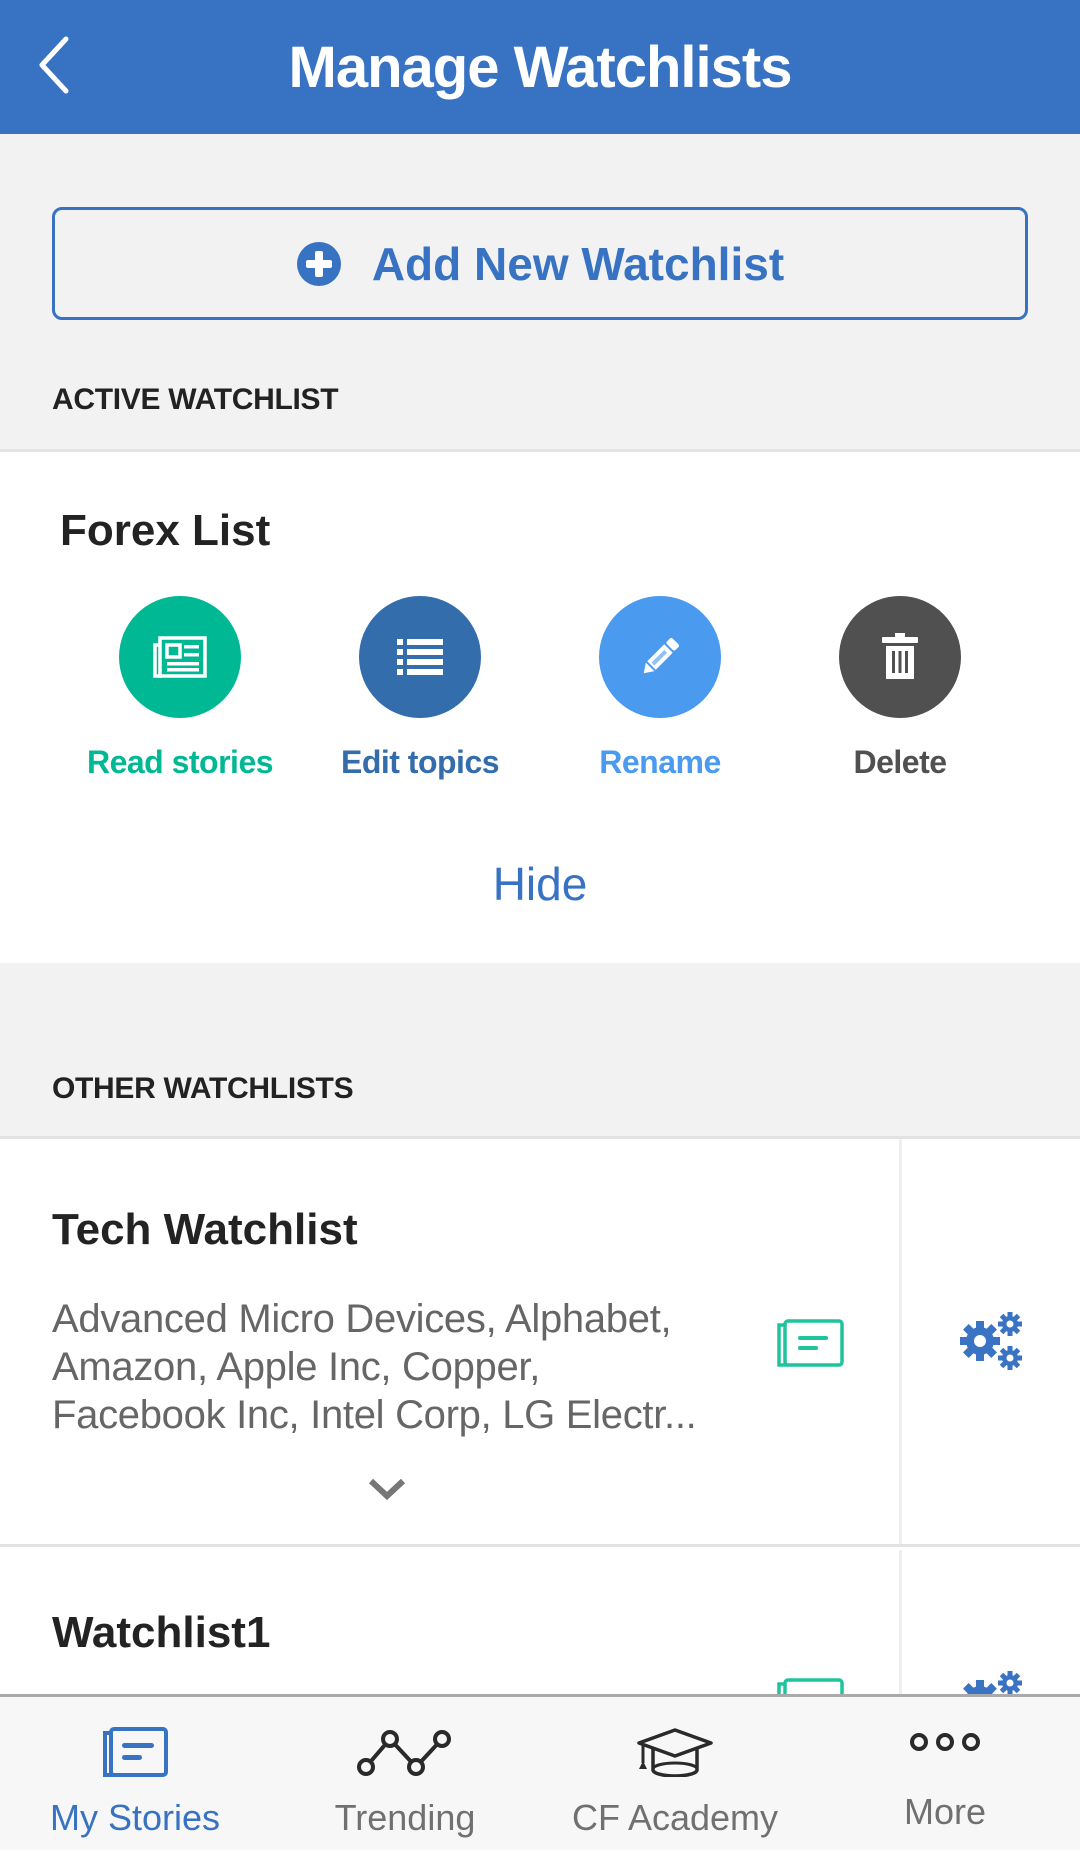 The image size is (1080, 1850). What do you see at coordinates (405, 1817) in the screenshot?
I see `nav-label: Trending` at bounding box center [405, 1817].